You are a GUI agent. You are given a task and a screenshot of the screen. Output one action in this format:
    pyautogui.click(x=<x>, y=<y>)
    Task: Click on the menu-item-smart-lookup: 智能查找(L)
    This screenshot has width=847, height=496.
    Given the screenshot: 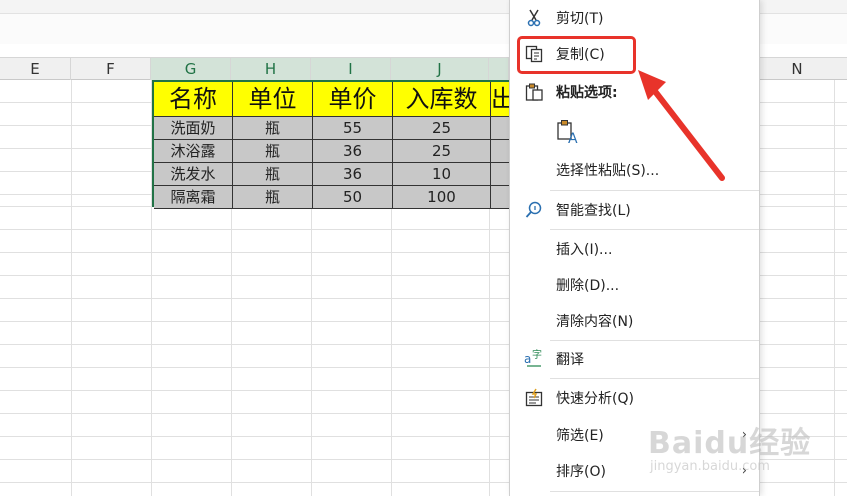 What is the action you would take?
    pyautogui.click(x=634, y=210)
    